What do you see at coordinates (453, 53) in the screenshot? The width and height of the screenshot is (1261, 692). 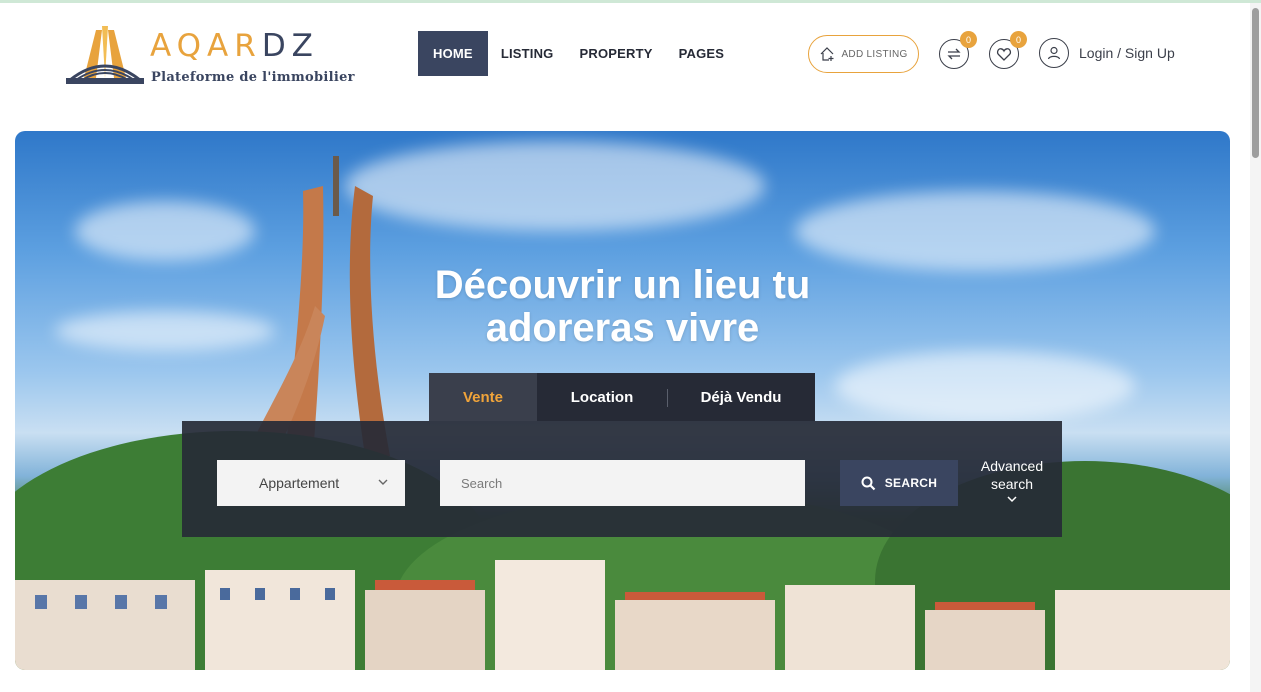 I see `nav-home: HOME` at bounding box center [453, 53].